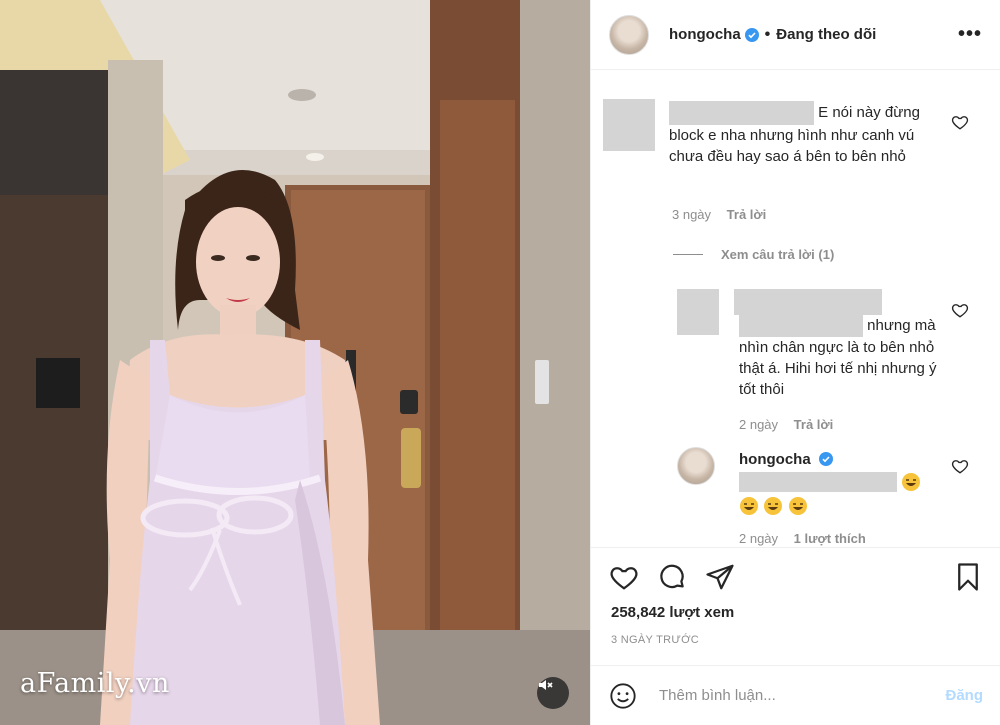 The width and height of the screenshot is (1000, 725). I want to click on add-comment-bar: Đăng, so click(795, 695).